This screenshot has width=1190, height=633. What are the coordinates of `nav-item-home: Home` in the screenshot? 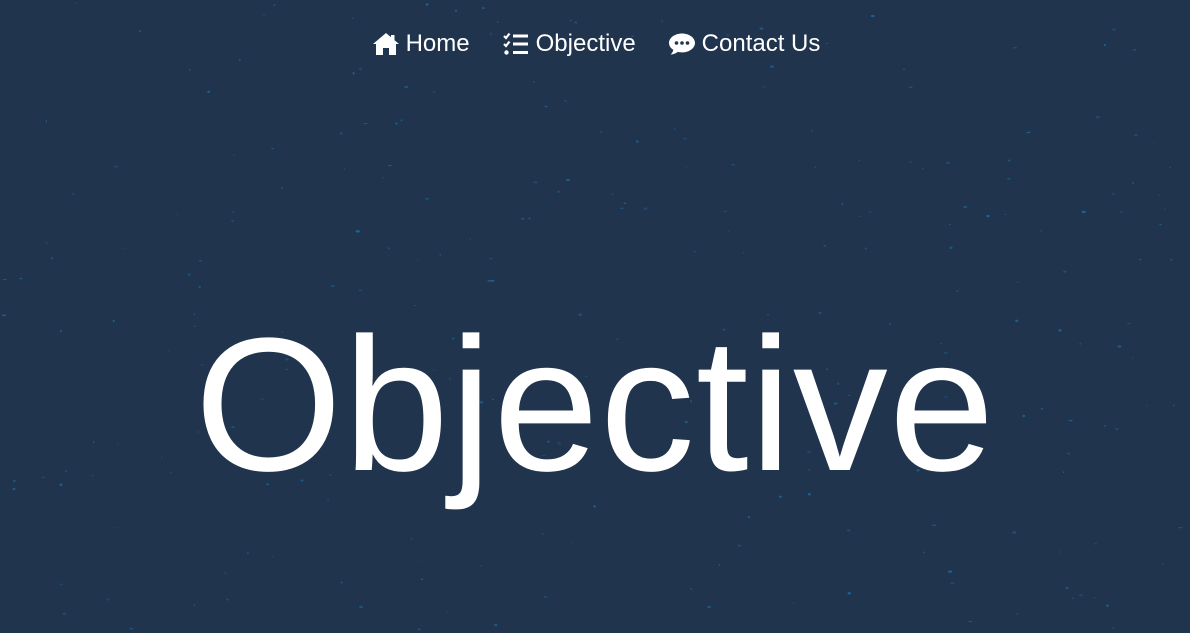 It's located at (420, 44).